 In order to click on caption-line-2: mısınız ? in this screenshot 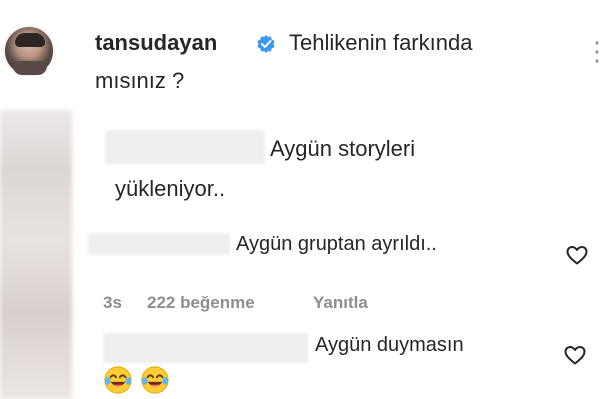, I will do `click(140, 80)`.